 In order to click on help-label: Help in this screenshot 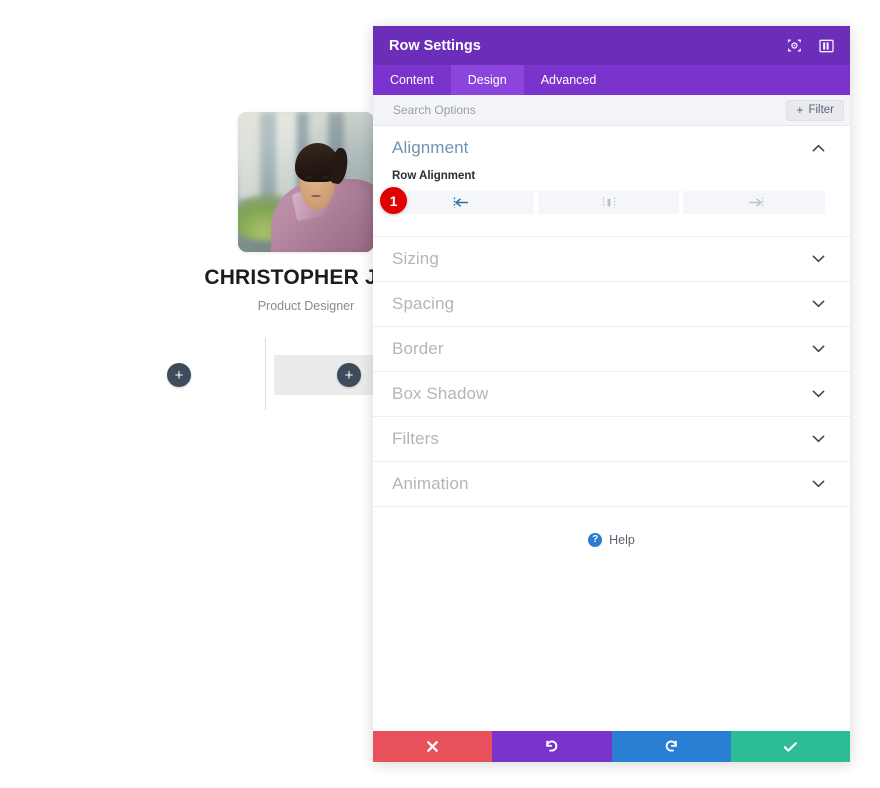, I will do `click(622, 540)`.